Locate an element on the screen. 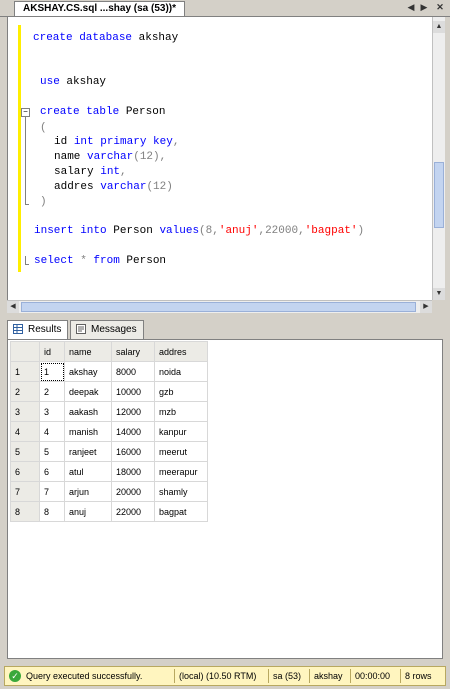 The height and width of the screenshot is (689, 450). status-elapsed: 00:00:00 is located at coordinates (373, 676).